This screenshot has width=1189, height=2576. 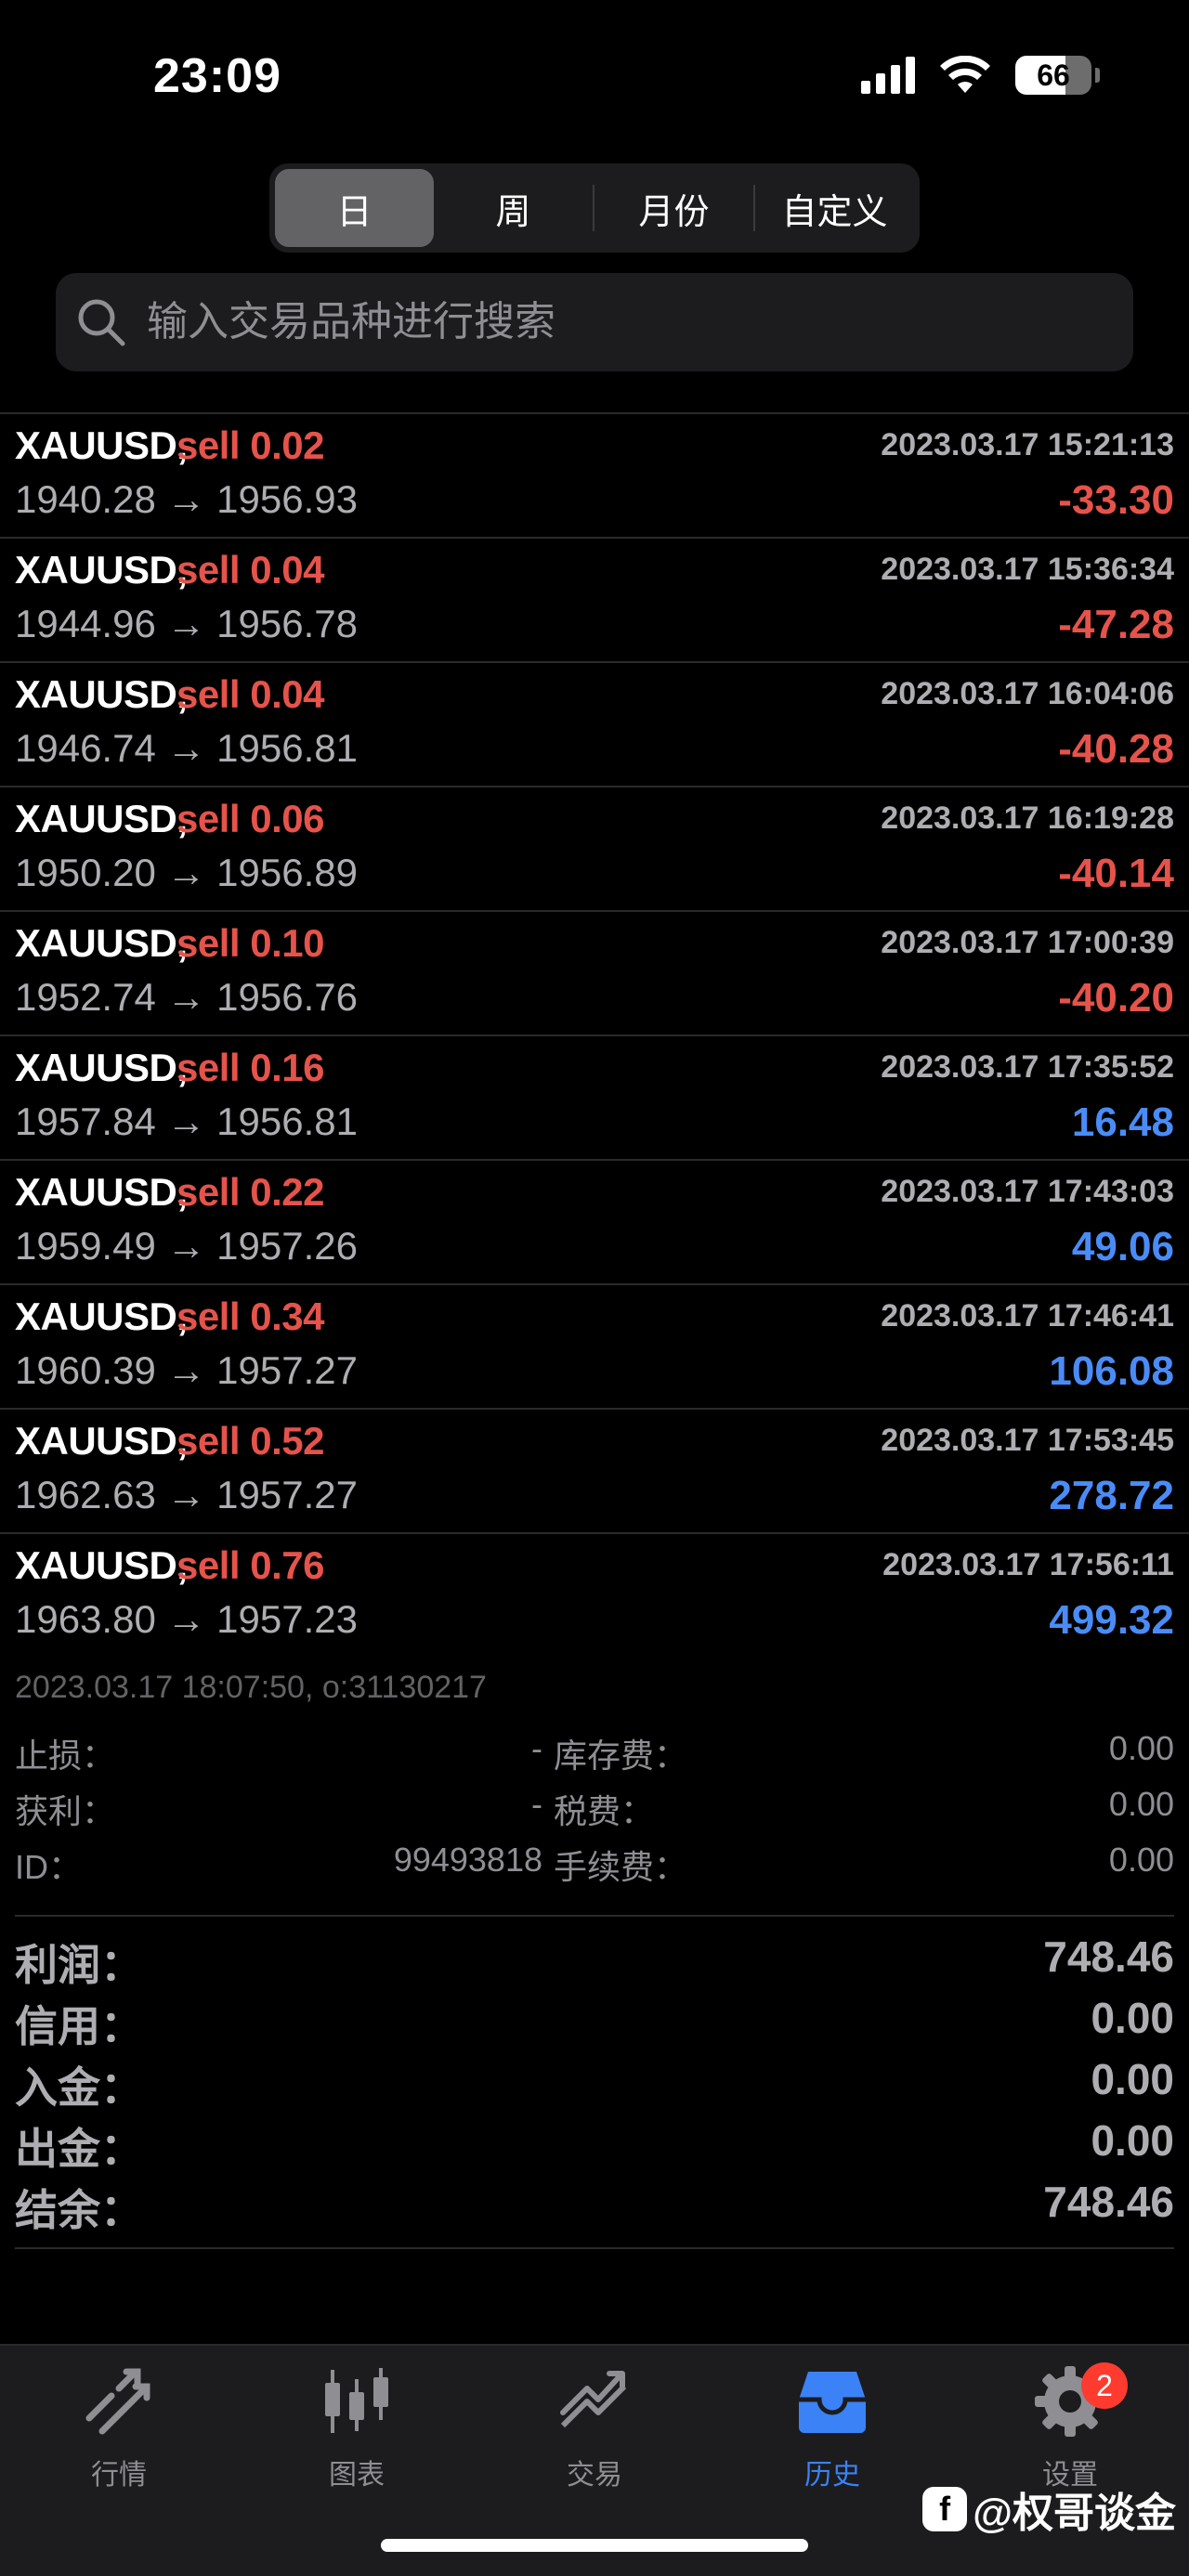 I want to click on summary-withdrawal: 出金： 0.00, so click(x=594, y=2146).